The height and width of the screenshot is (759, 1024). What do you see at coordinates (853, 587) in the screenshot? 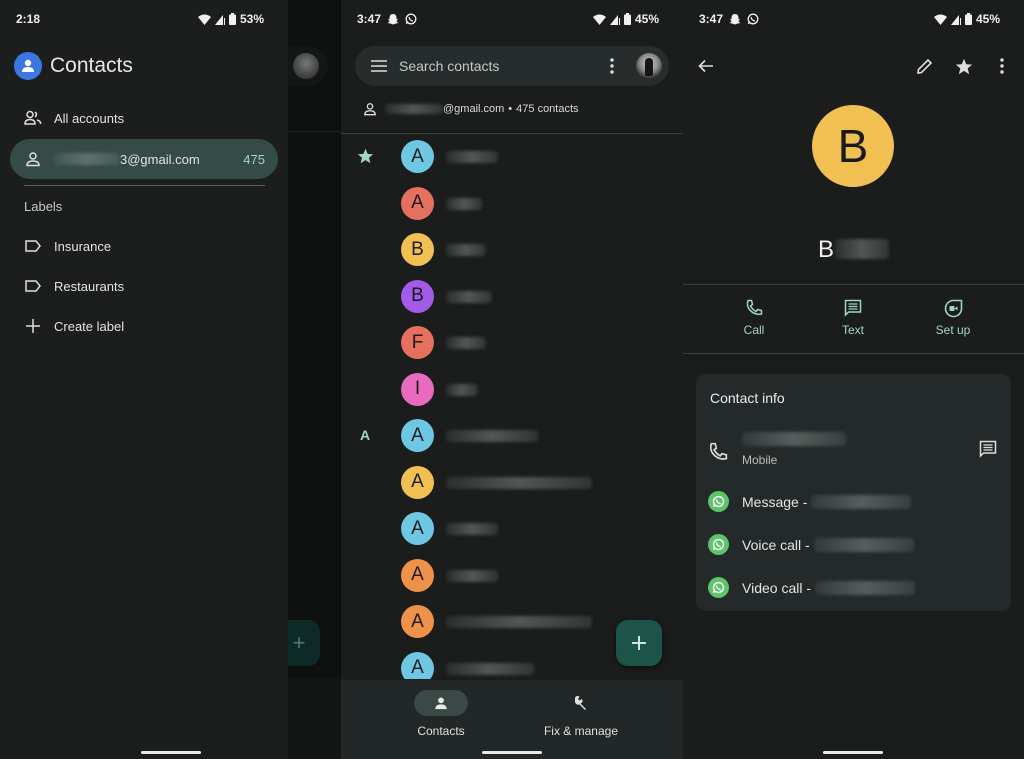
I see `whatsapp-video-call-row: Video call -` at bounding box center [853, 587].